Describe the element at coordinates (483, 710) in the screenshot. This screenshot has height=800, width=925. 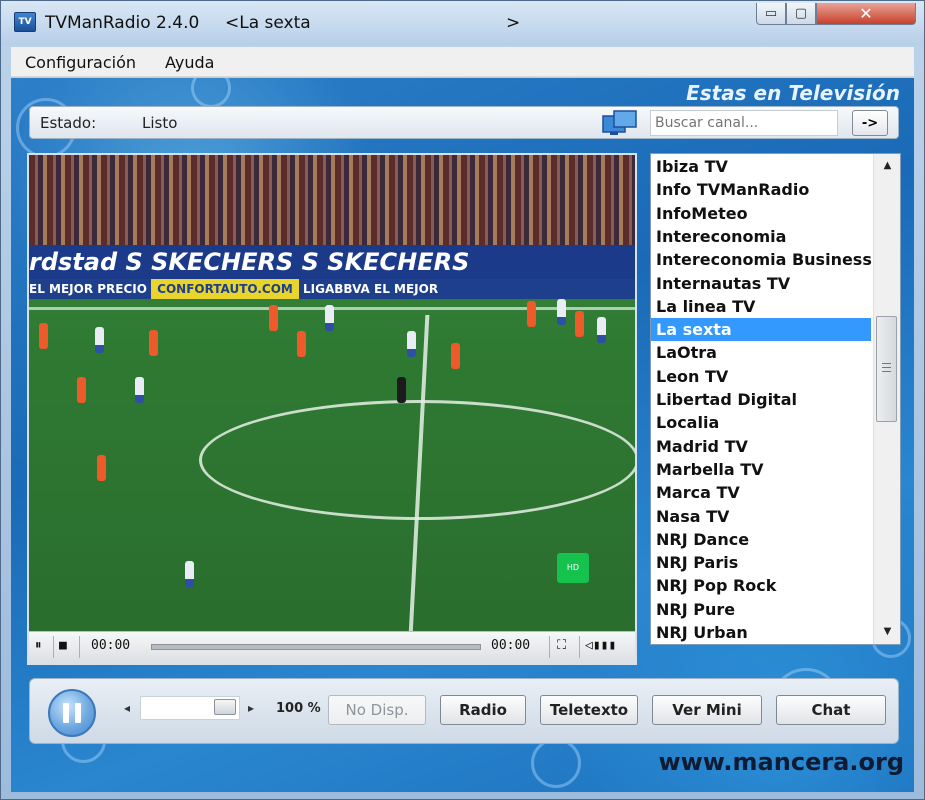
I see `radio-button: Radio` at that location.